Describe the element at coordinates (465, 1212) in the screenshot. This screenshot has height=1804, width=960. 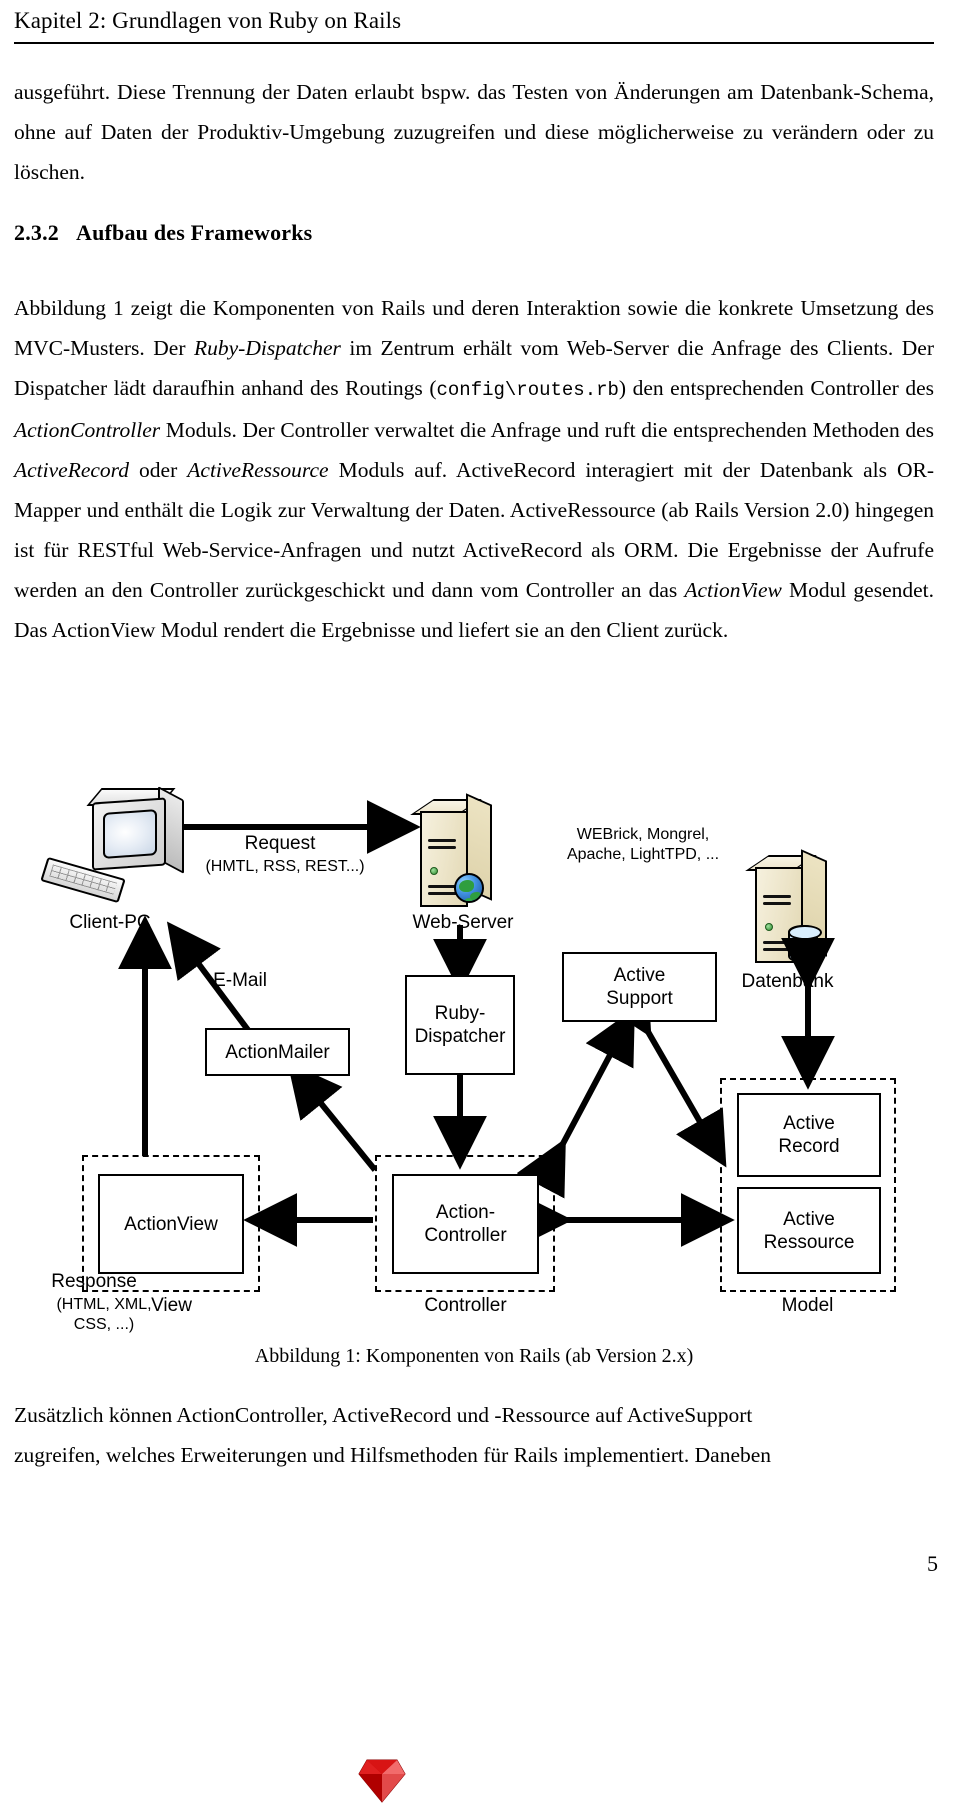
I see `node-action-controller-label-line1: Action-` at that location.